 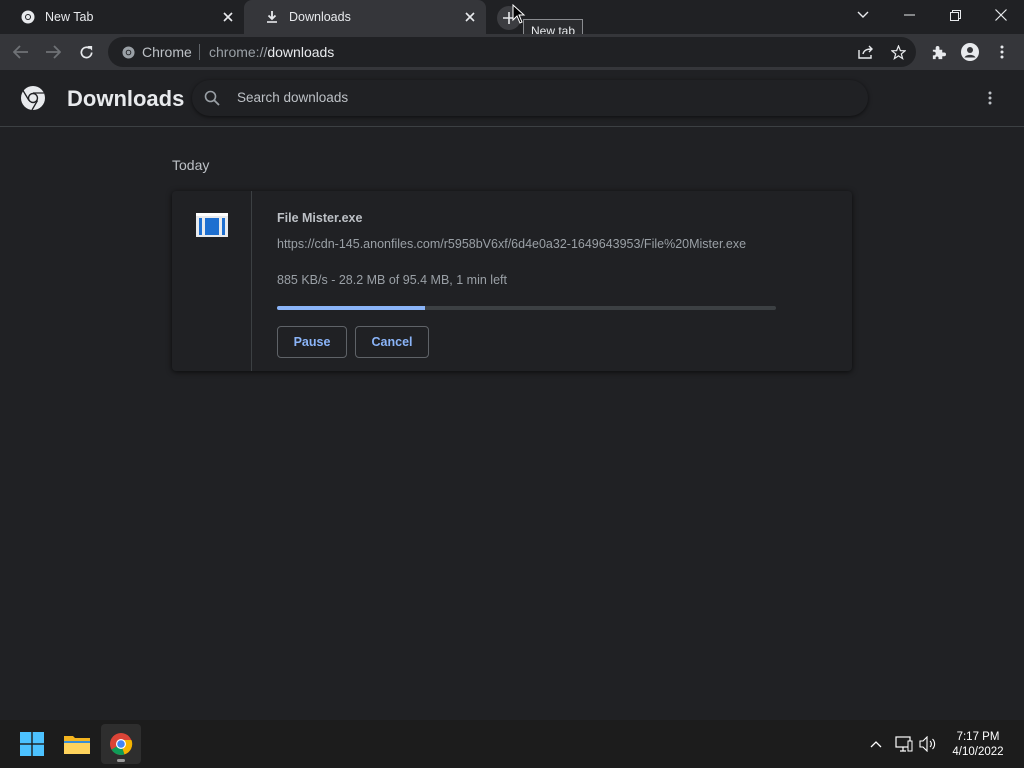 I want to click on tab-downloads: Downloads, so click(x=365, y=17).